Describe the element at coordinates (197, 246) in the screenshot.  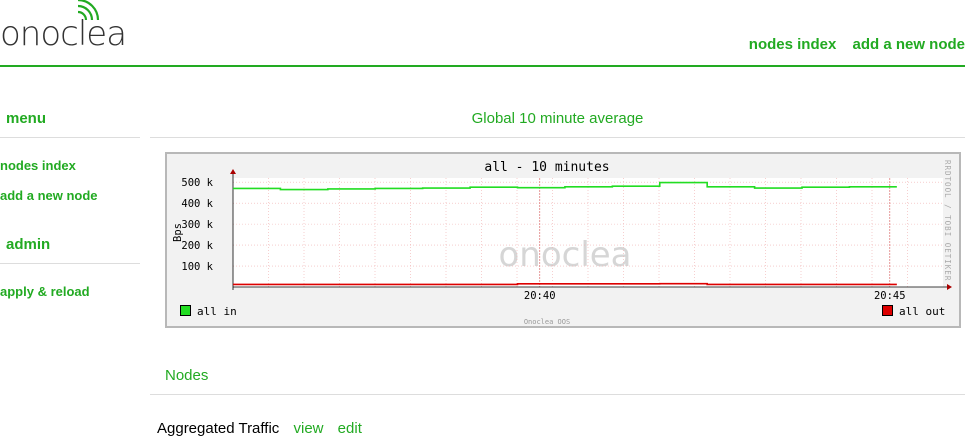
I see `y-tick-label: 200 k` at that location.